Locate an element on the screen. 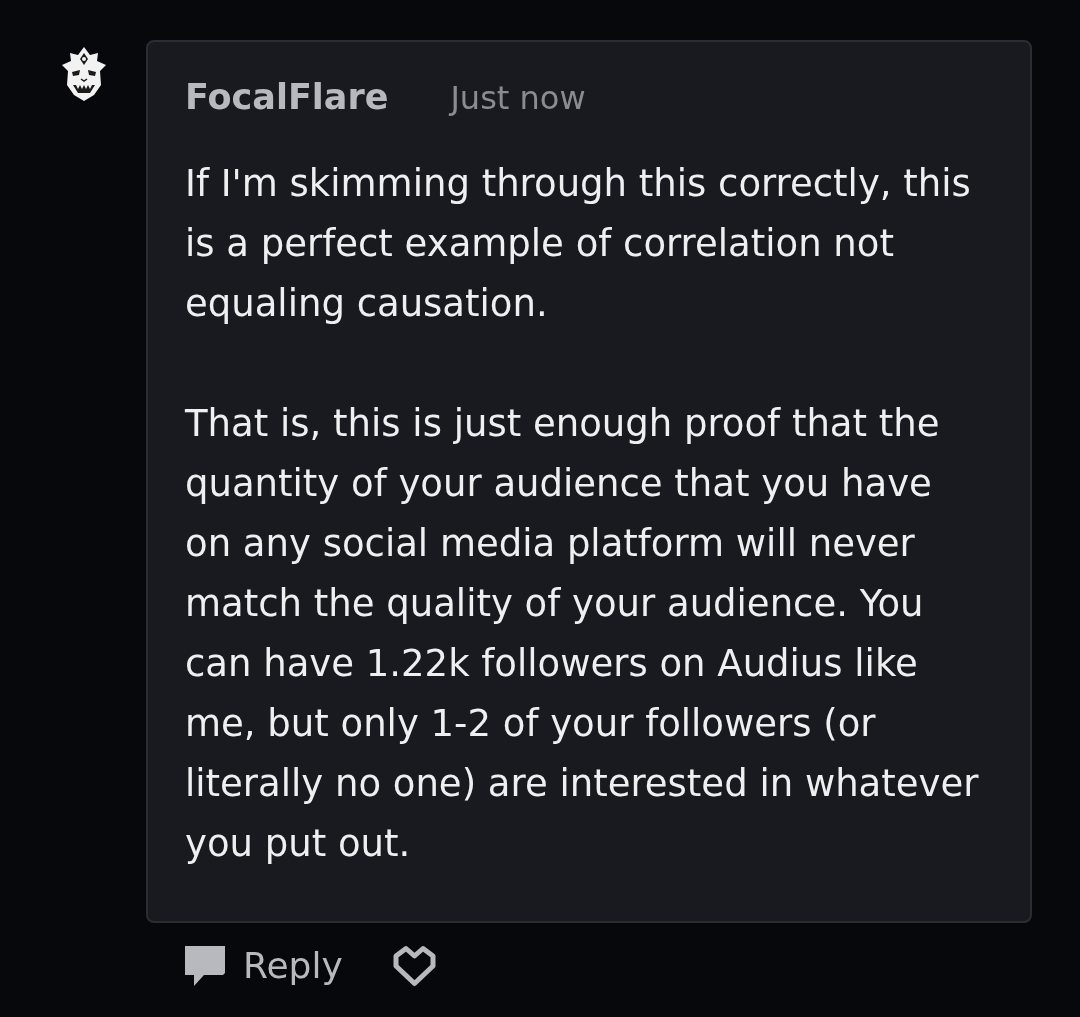 The image size is (1080, 1017). comment-paragraph: If I'm skimming through this correctly, this is a perfect example of correlation not equaling causation. is located at coordinates (578, 244).